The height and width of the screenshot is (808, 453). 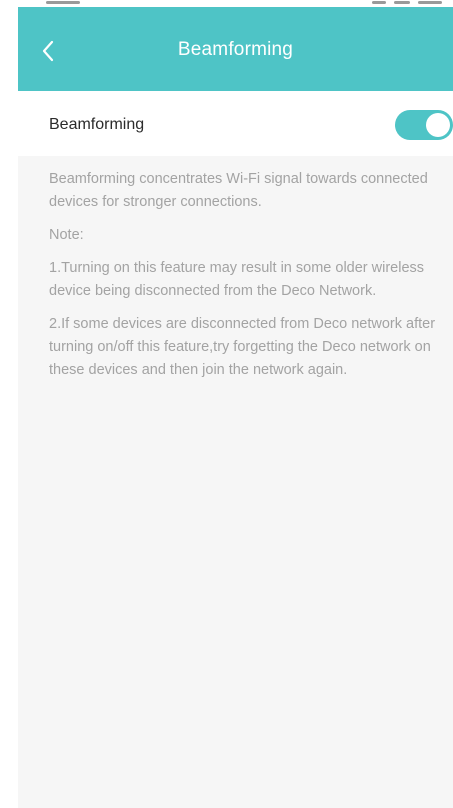 What do you see at coordinates (97, 124) in the screenshot?
I see `beamforming-label: Beamforming` at bounding box center [97, 124].